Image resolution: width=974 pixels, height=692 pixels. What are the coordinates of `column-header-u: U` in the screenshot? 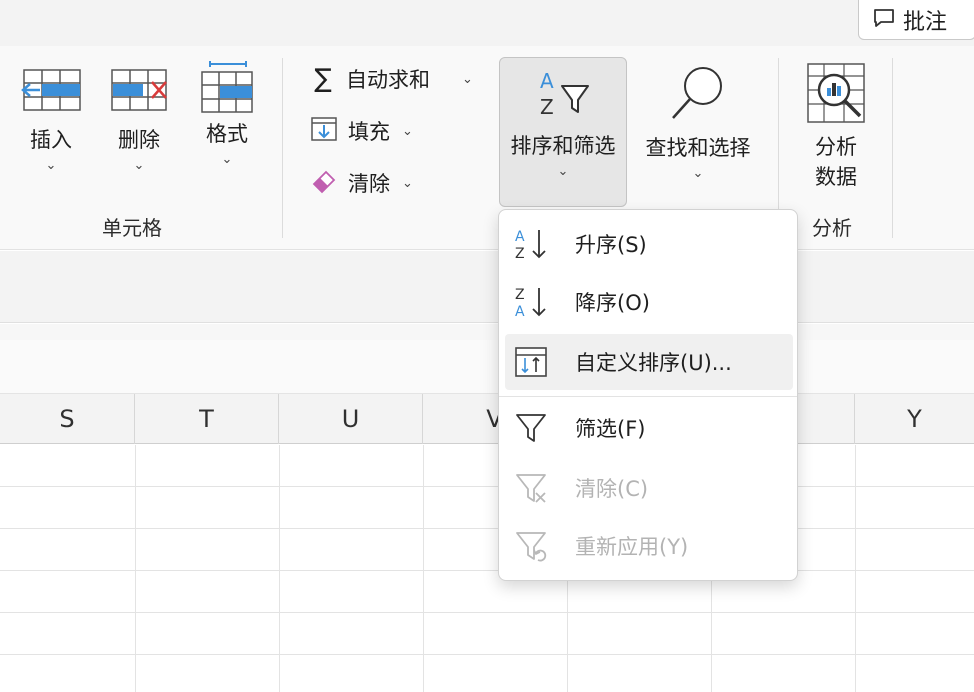 It's located at (351, 419).